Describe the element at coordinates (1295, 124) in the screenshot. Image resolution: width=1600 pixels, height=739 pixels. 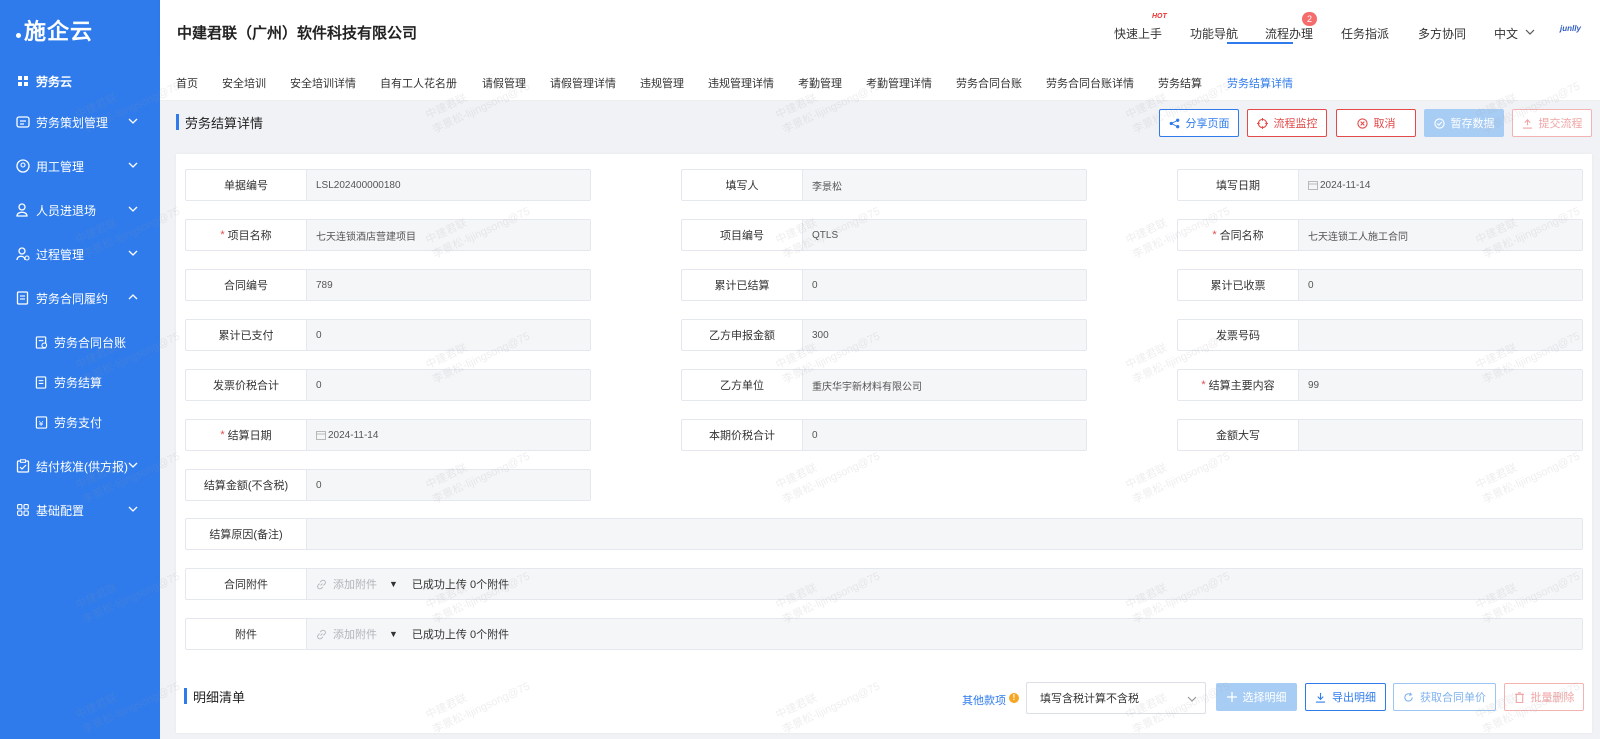
I see `process-monitor-label: 流程监控` at that location.